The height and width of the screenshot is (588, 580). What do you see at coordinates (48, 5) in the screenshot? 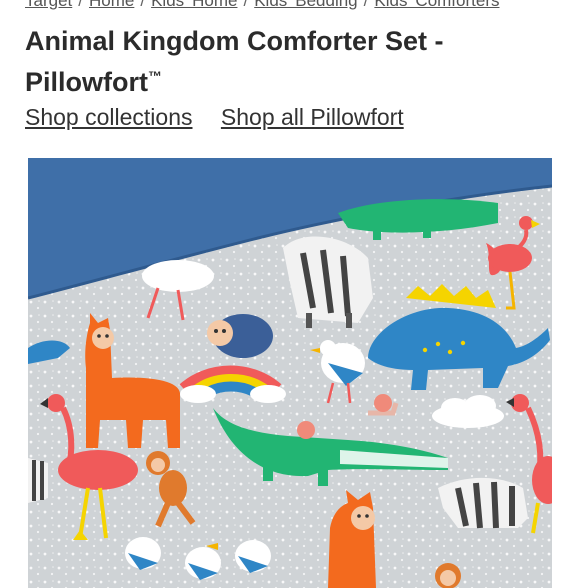
I see `breadcrumb-target: Target` at bounding box center [48, 5].